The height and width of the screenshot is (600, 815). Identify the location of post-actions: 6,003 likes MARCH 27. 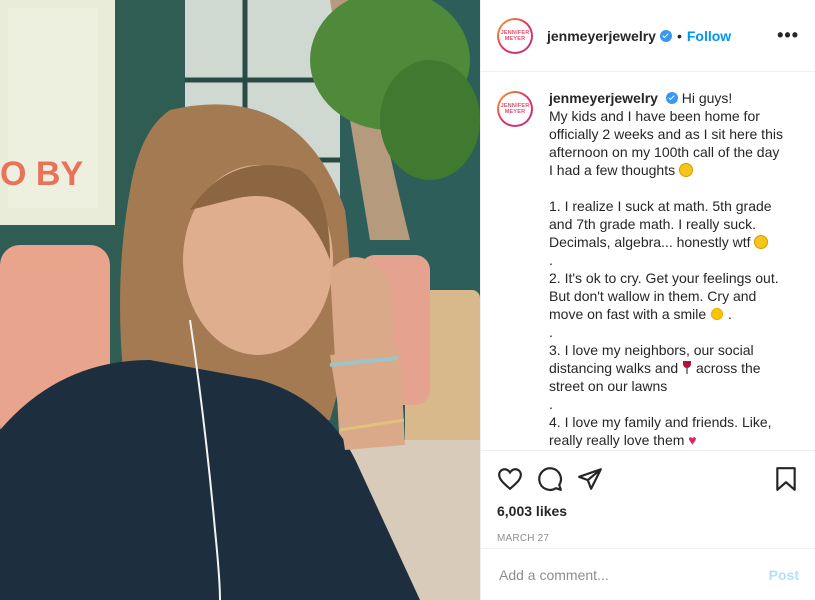
(648, 497).